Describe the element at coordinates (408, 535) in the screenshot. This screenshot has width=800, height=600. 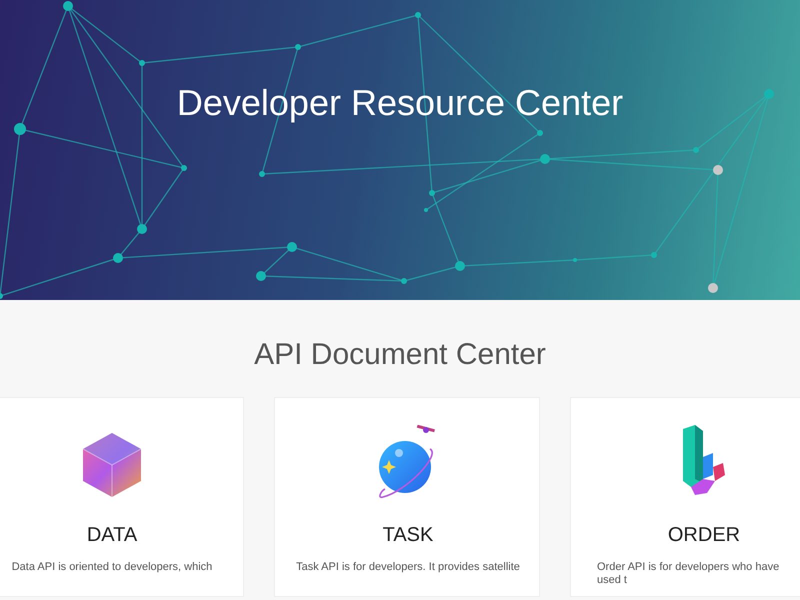
I see `card-title: TASK` at that location.